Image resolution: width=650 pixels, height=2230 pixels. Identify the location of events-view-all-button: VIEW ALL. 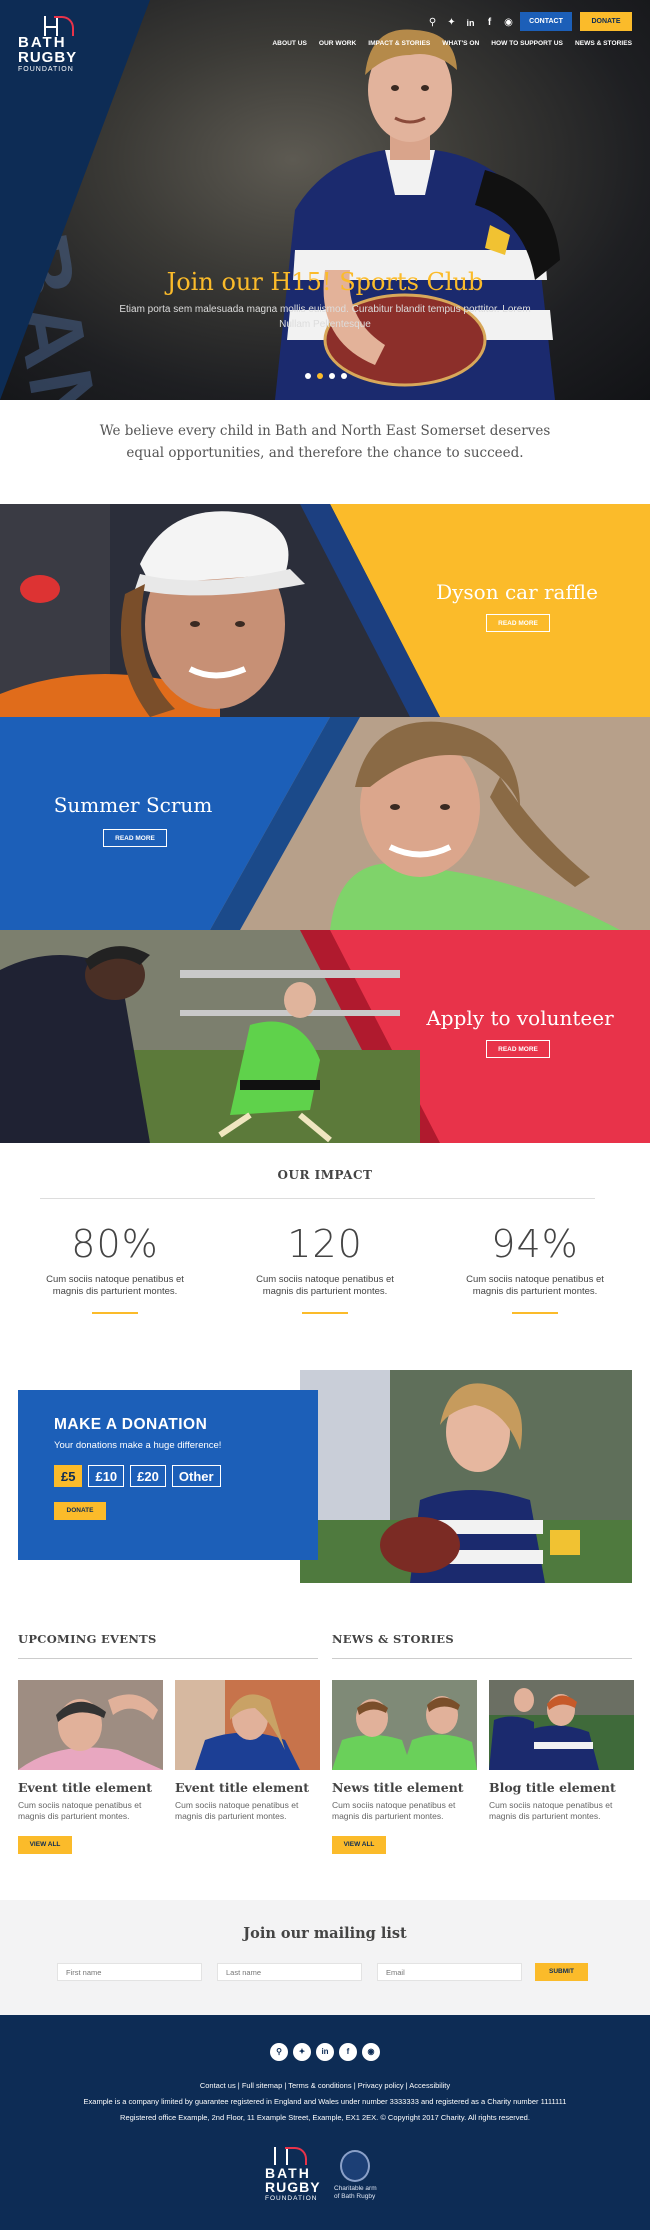
(45, 1845).